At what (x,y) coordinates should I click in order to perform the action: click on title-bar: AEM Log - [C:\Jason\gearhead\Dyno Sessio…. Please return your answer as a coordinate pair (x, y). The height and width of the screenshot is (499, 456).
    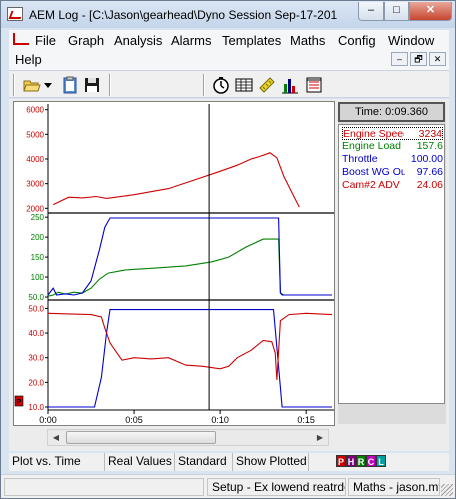
    Looking at the image, I should click on (228, 14).